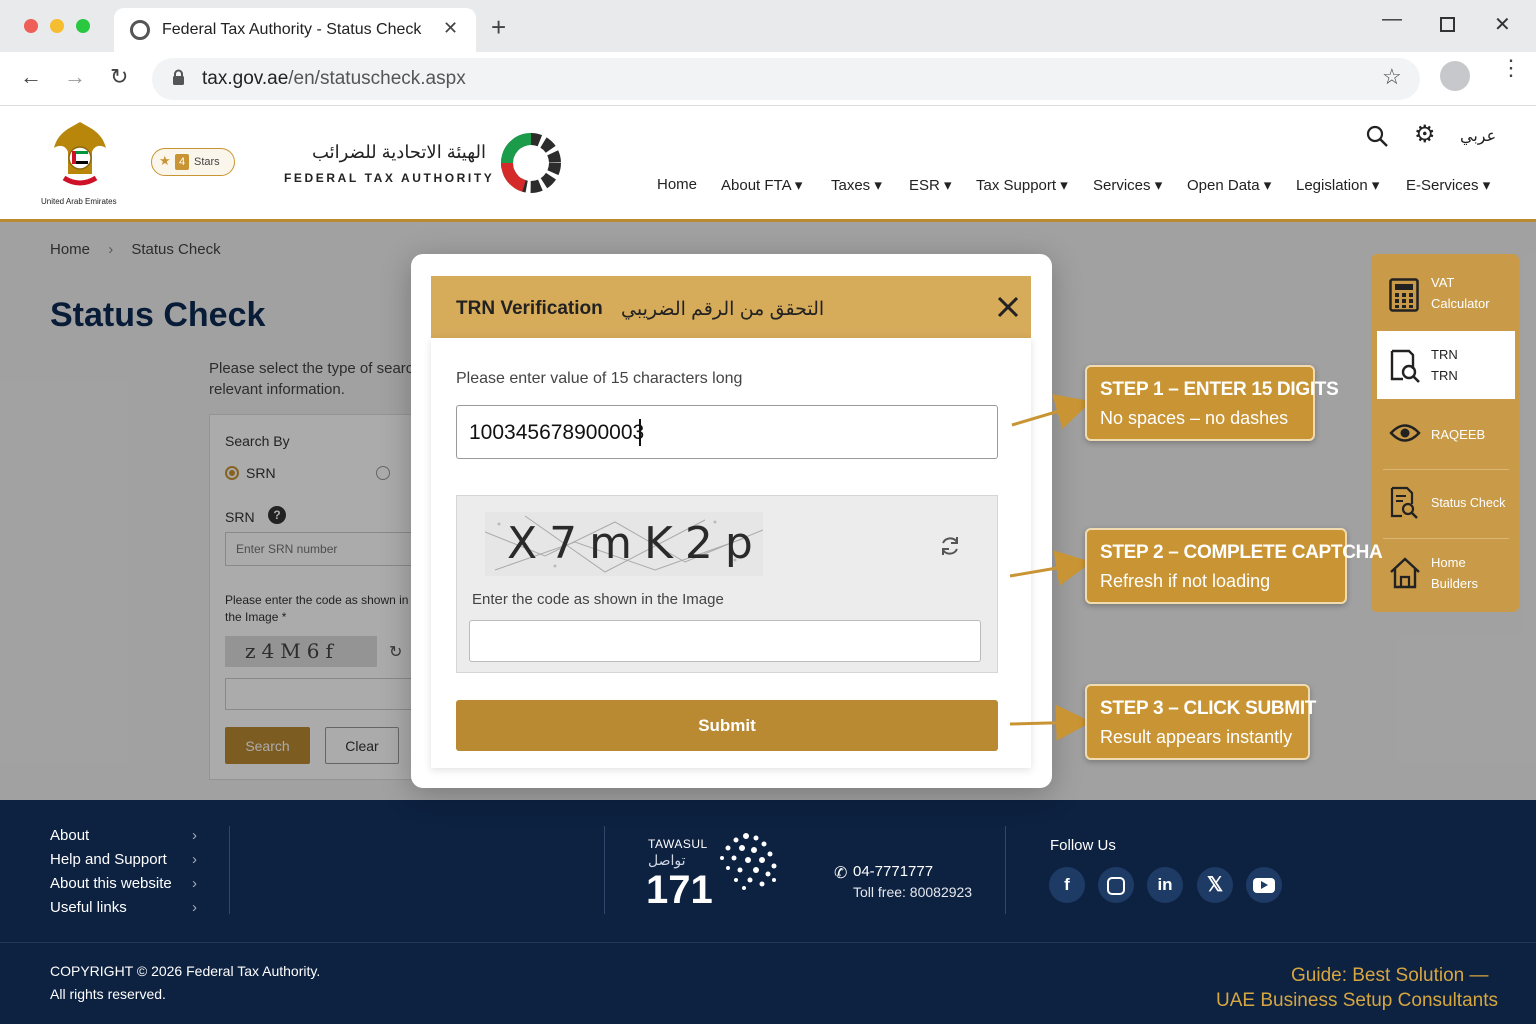 The image size is (1536, 1024). Describe the element at coordinates (1502, 24) in the screenshot. I see `close-icon: ✕` at that location.